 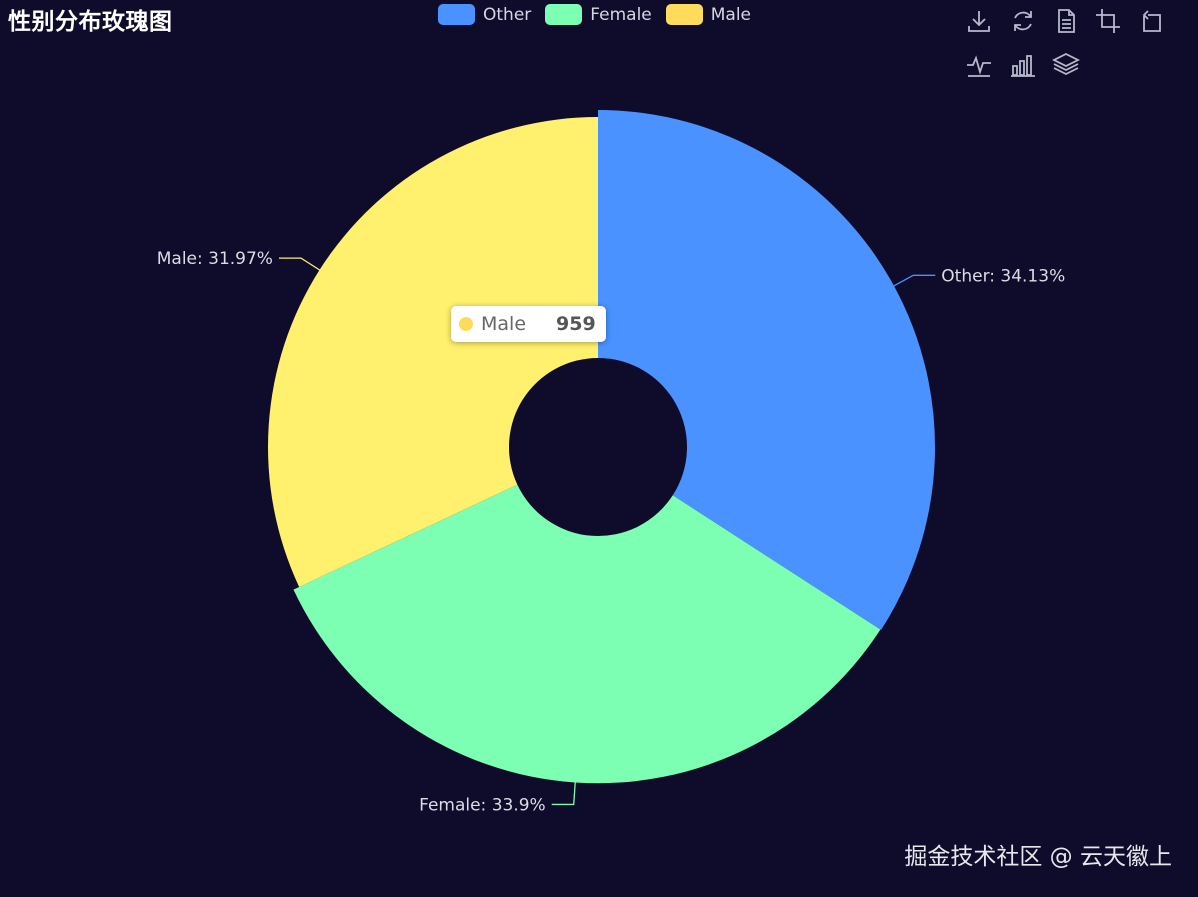 What do you see at coordinates (1003, 276) in the screenshot?
I see `slice-label-other: Other: 34.13%` at bounding box center [1003, 276].